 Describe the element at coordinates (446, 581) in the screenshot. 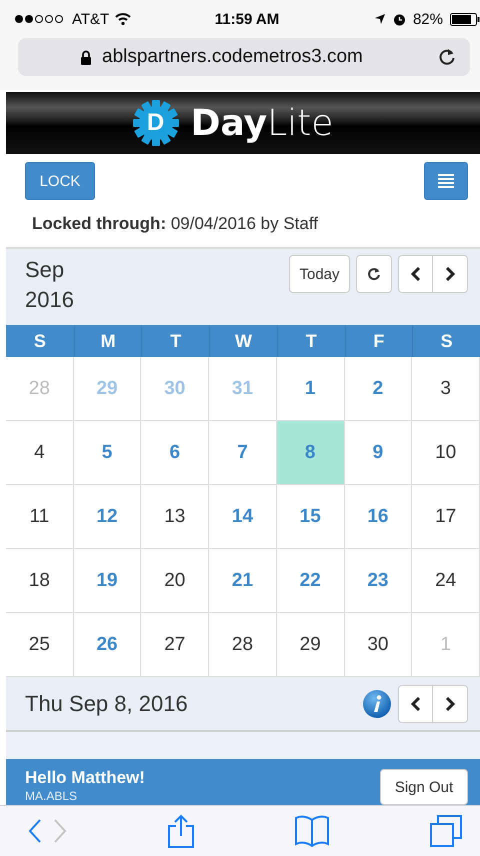

I see `day-cell: 24` at that location.